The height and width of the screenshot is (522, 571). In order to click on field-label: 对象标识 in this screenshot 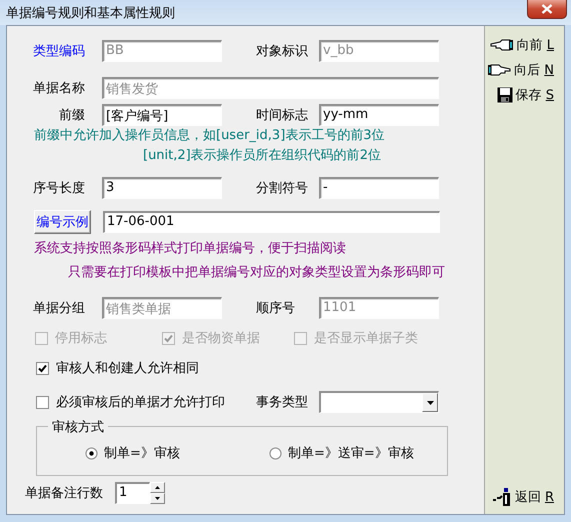, I will do `click(282, 51)`.